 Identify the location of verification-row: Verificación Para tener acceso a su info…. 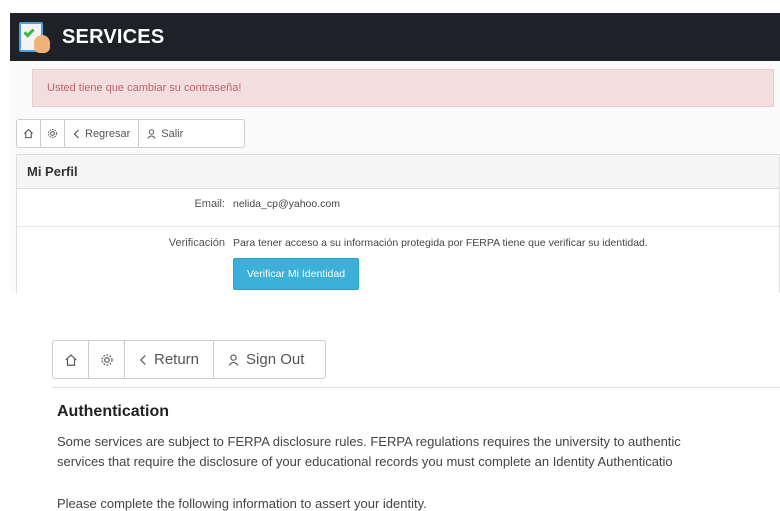
(398, 260).